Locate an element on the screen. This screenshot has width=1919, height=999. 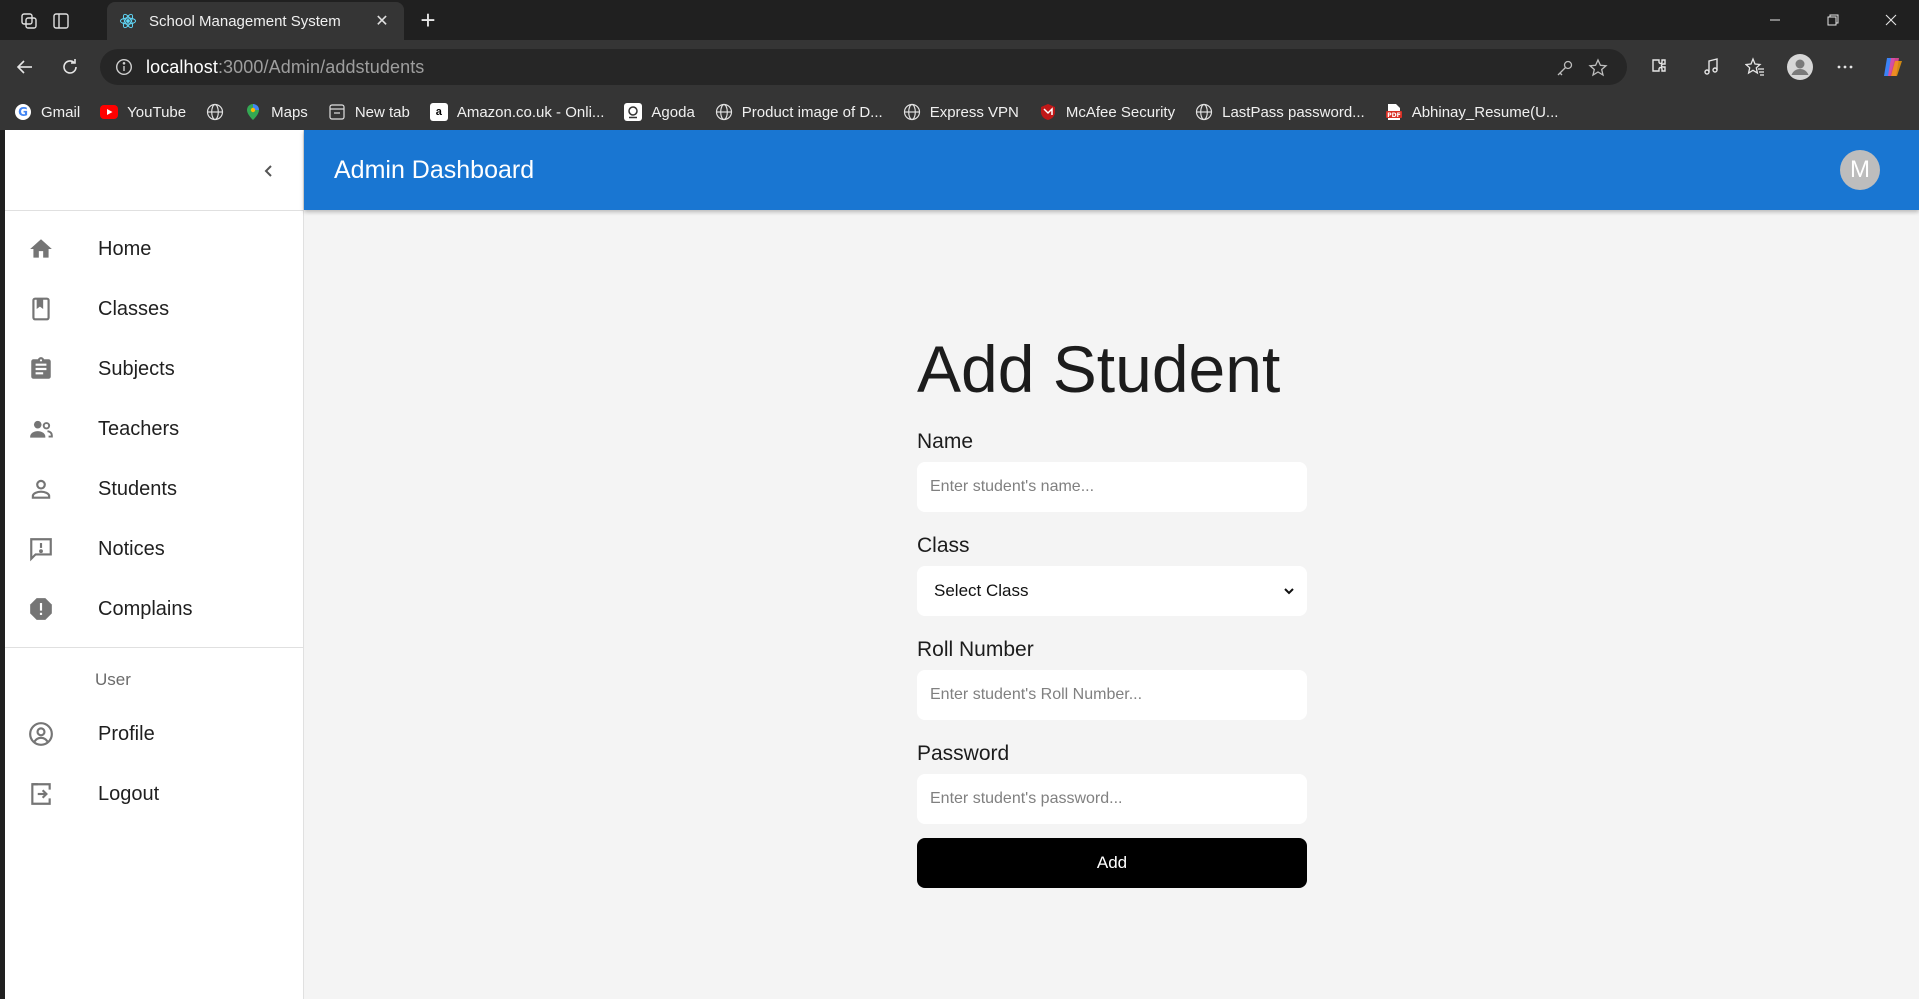
sidebar-item-complains: Complains is located at coordinates (154, 609).